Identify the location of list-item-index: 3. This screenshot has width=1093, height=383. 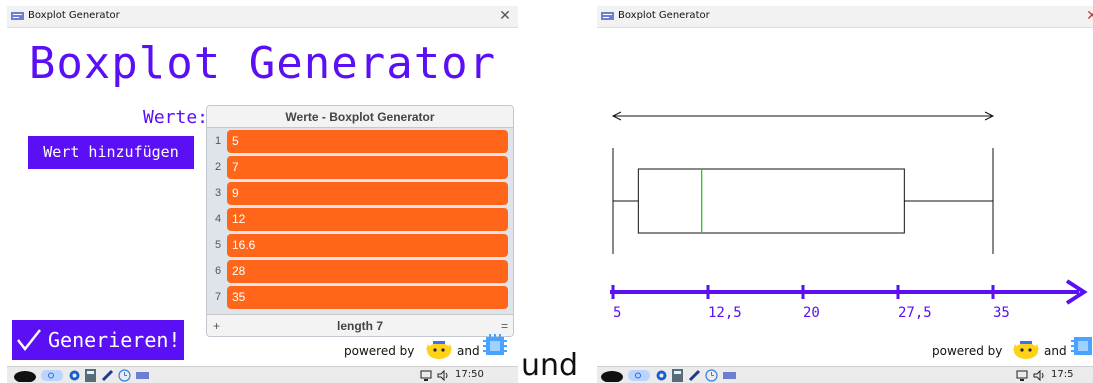
(218, 193).